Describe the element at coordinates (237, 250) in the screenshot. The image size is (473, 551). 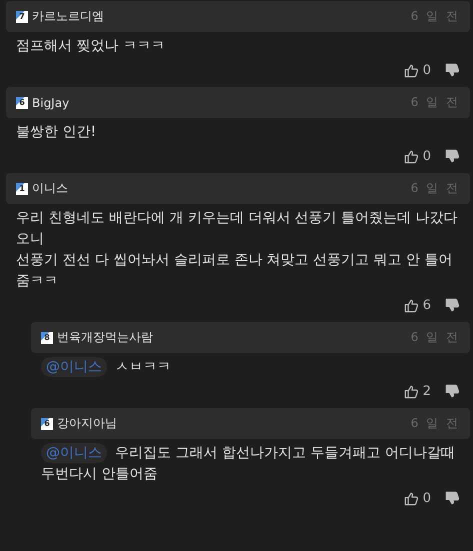
I see `comment-text: 우리 친형네도 배란다에 개 키우는데 더워서 선풍기 틀어줬는데 나갔다오니 선풍기 전선 다 씹어놔서 슬리퍼로 존나 쳐맞고 선풍기고 뭐고 안 틀어줌ㅋㅋ` at that location.